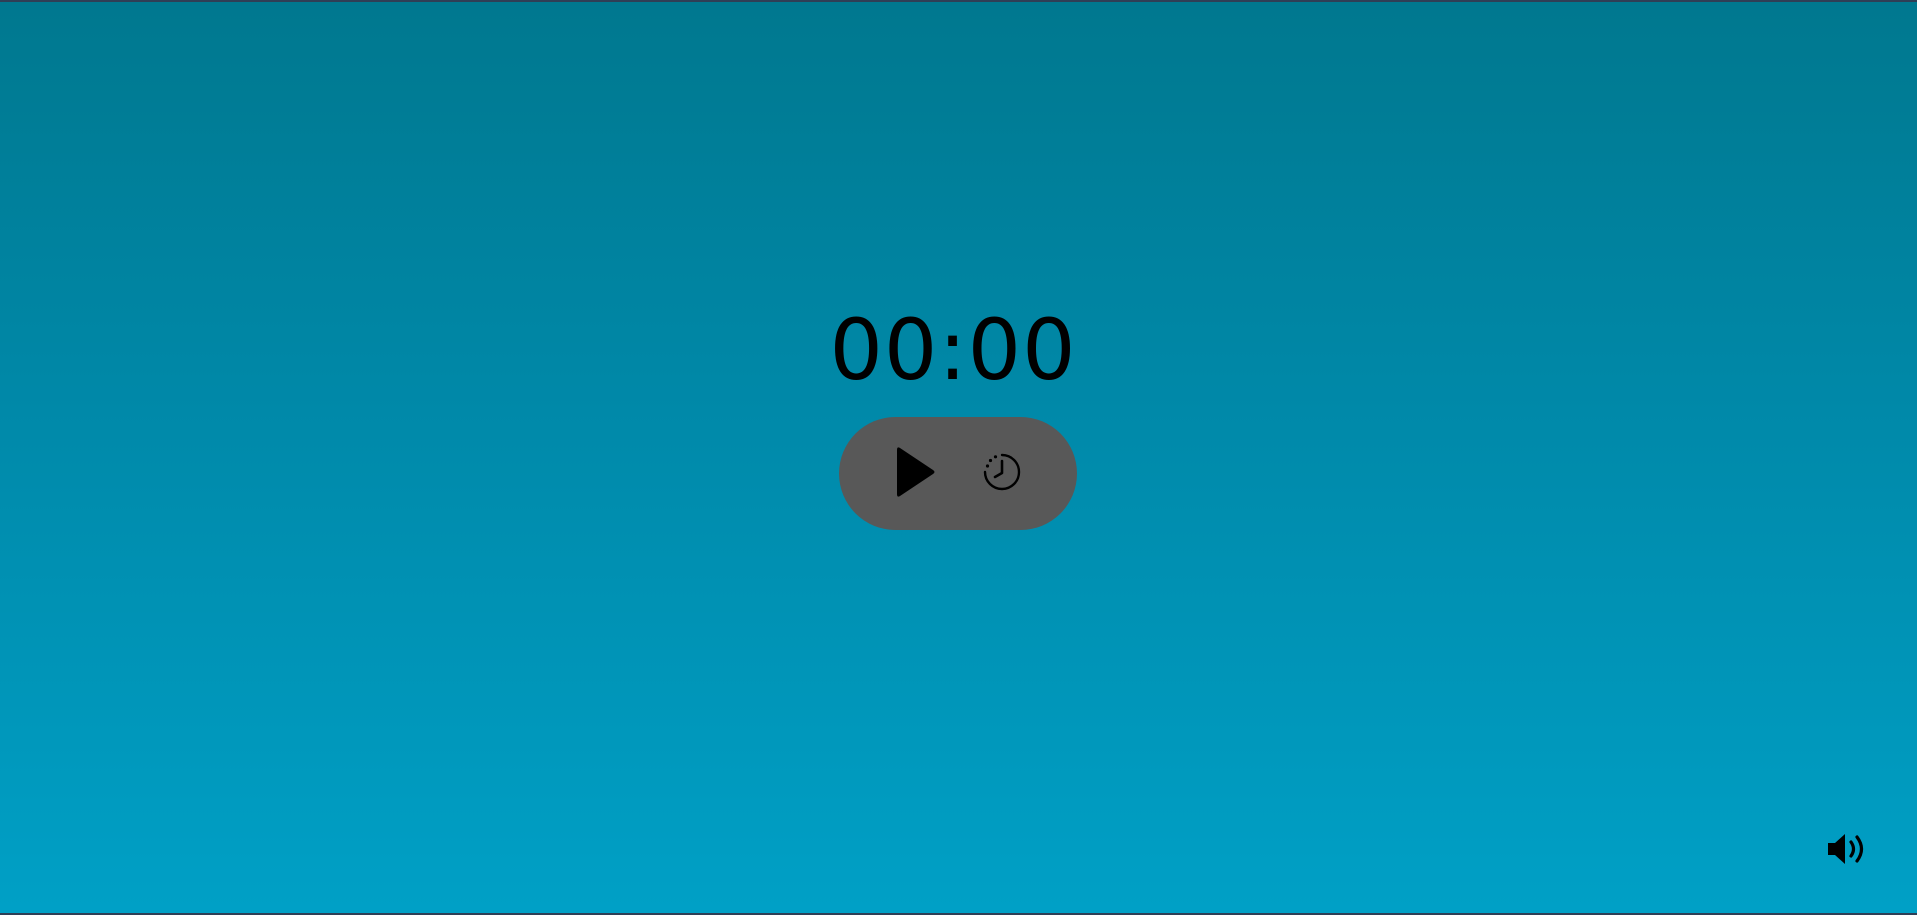 The height and width of the screenshot is (915, 1917). Describe the element at coordinates (958, 473) in the screenshot. I see `controls-pill` at that location.